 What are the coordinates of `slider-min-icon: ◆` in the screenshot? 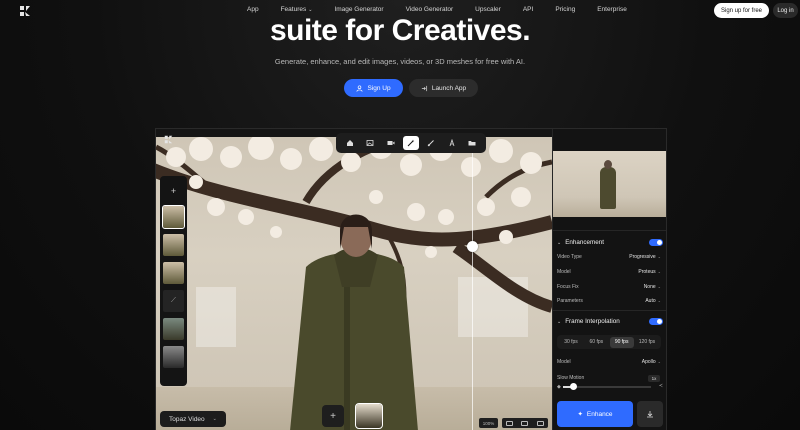 It's located at (559, 387).